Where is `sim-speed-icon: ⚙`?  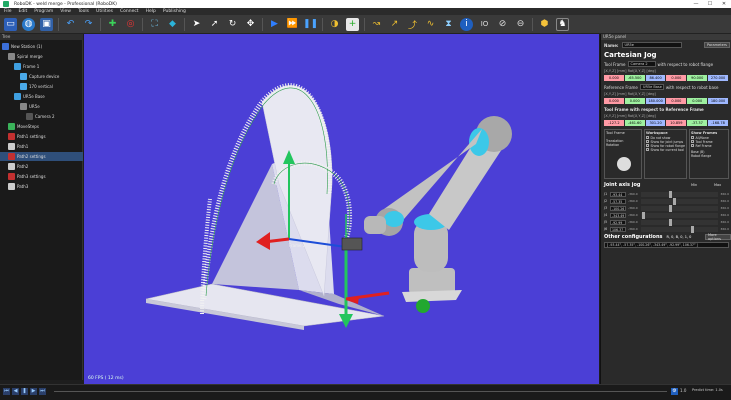
sim-speed-icon: ⚙ is located at coordinates (674, 391).